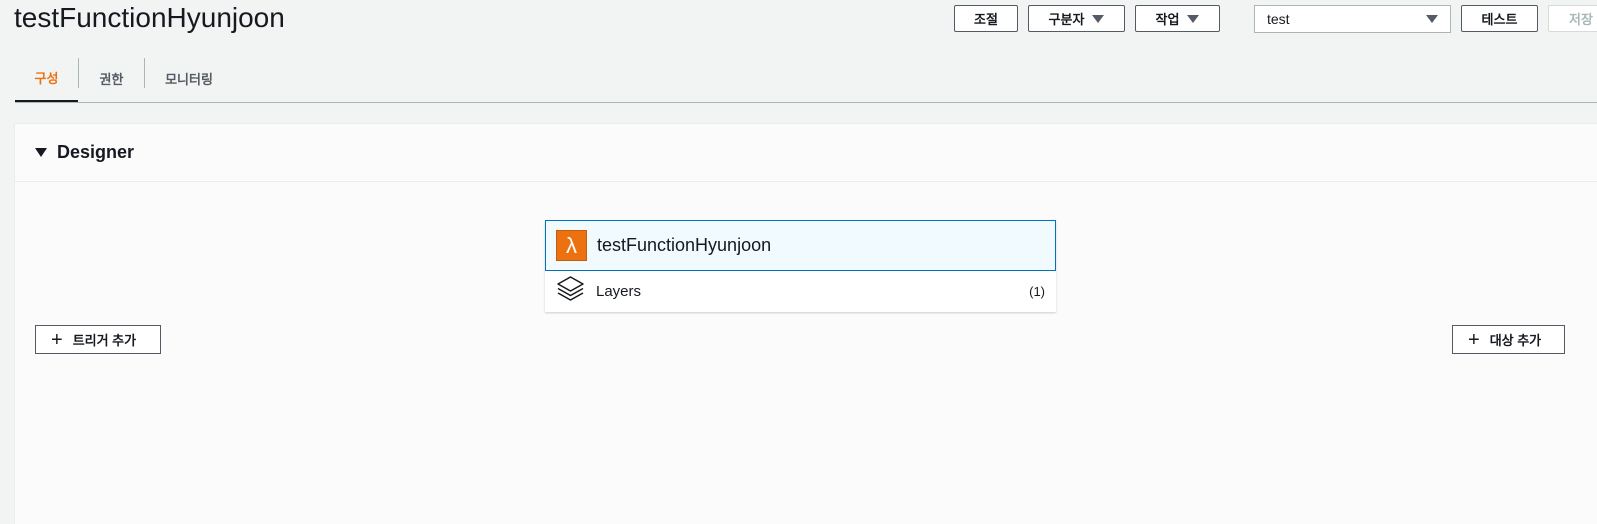 The width and height of the screenshot is (1597, 524). Describe the element at coordinates (619, 291) in the screenshot. I see `layers-label: Layers` at that location.